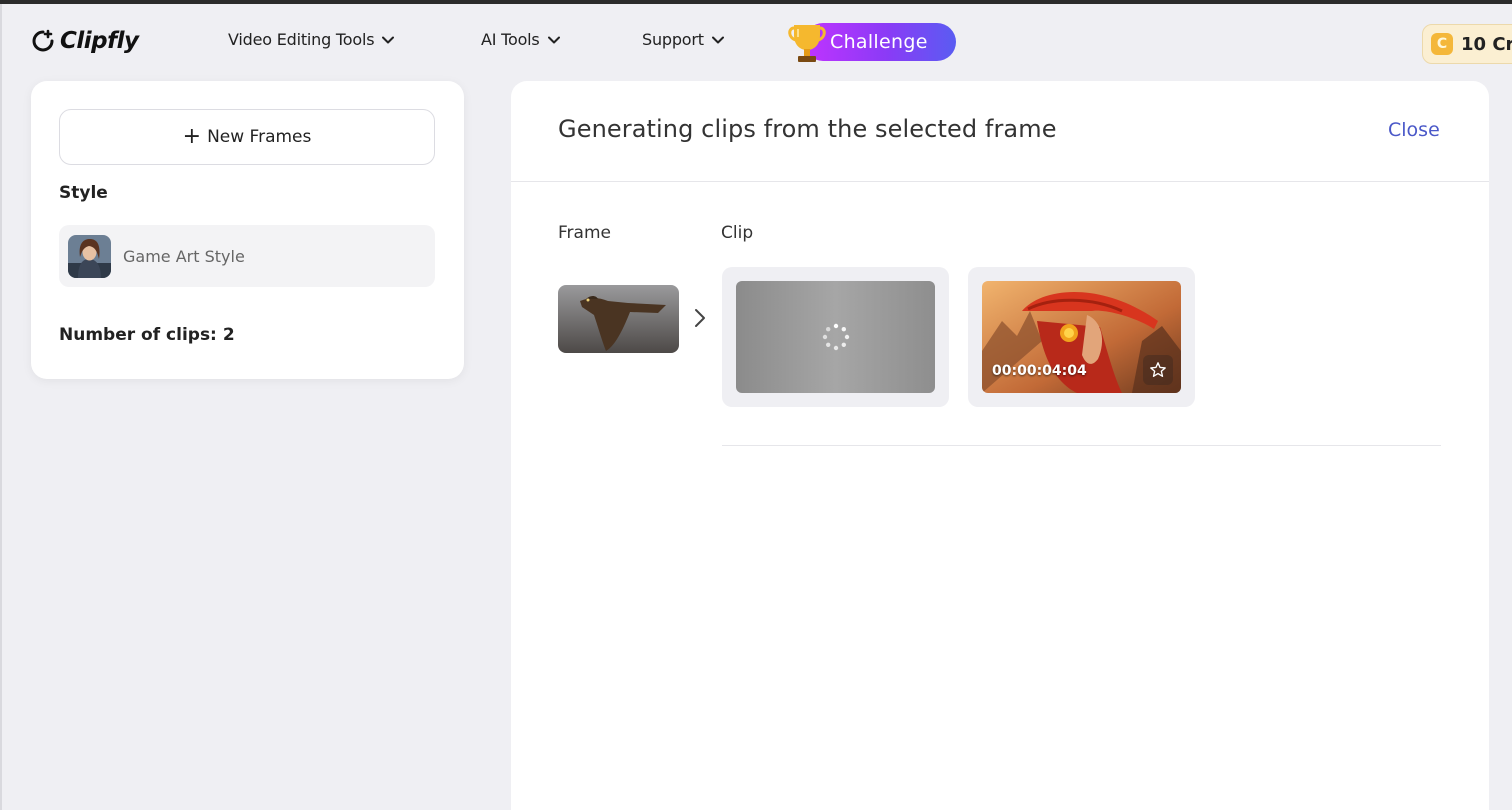  I want to click on new-frames-button: + New Frames, so click(247, 137).